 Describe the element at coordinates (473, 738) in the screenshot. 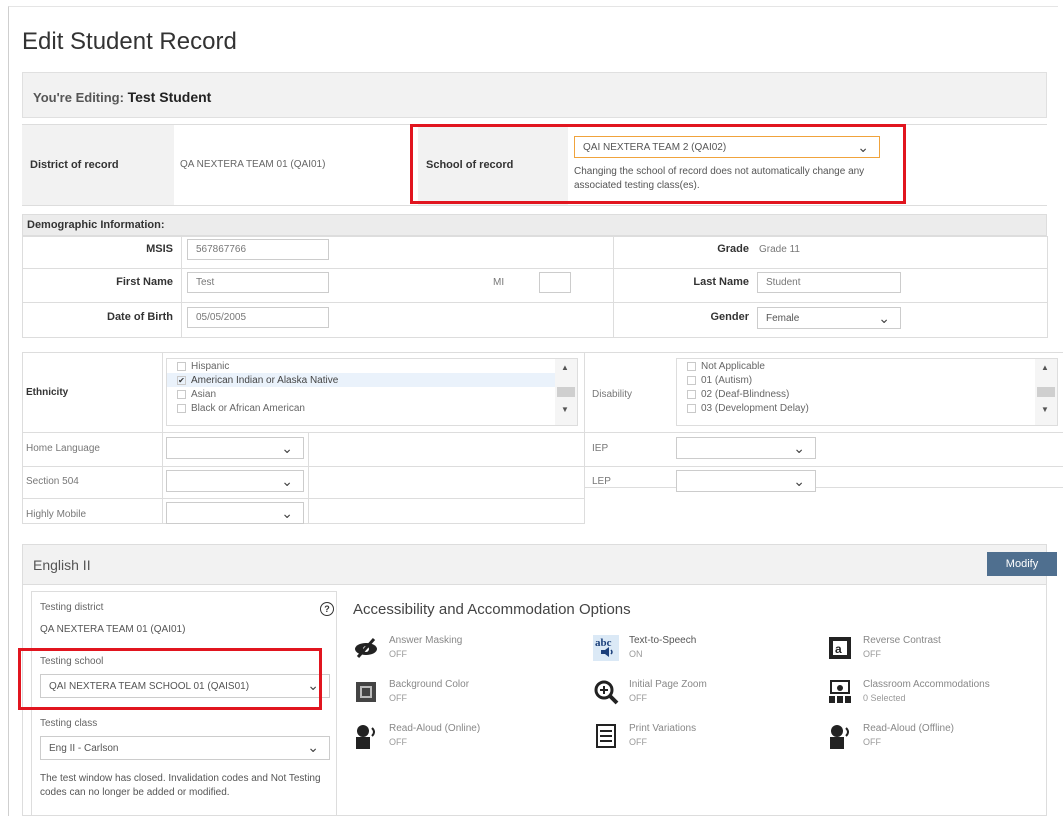

I see `accommodation-read-aloud-online: Read-Aloud (Online) OFF` at that location.